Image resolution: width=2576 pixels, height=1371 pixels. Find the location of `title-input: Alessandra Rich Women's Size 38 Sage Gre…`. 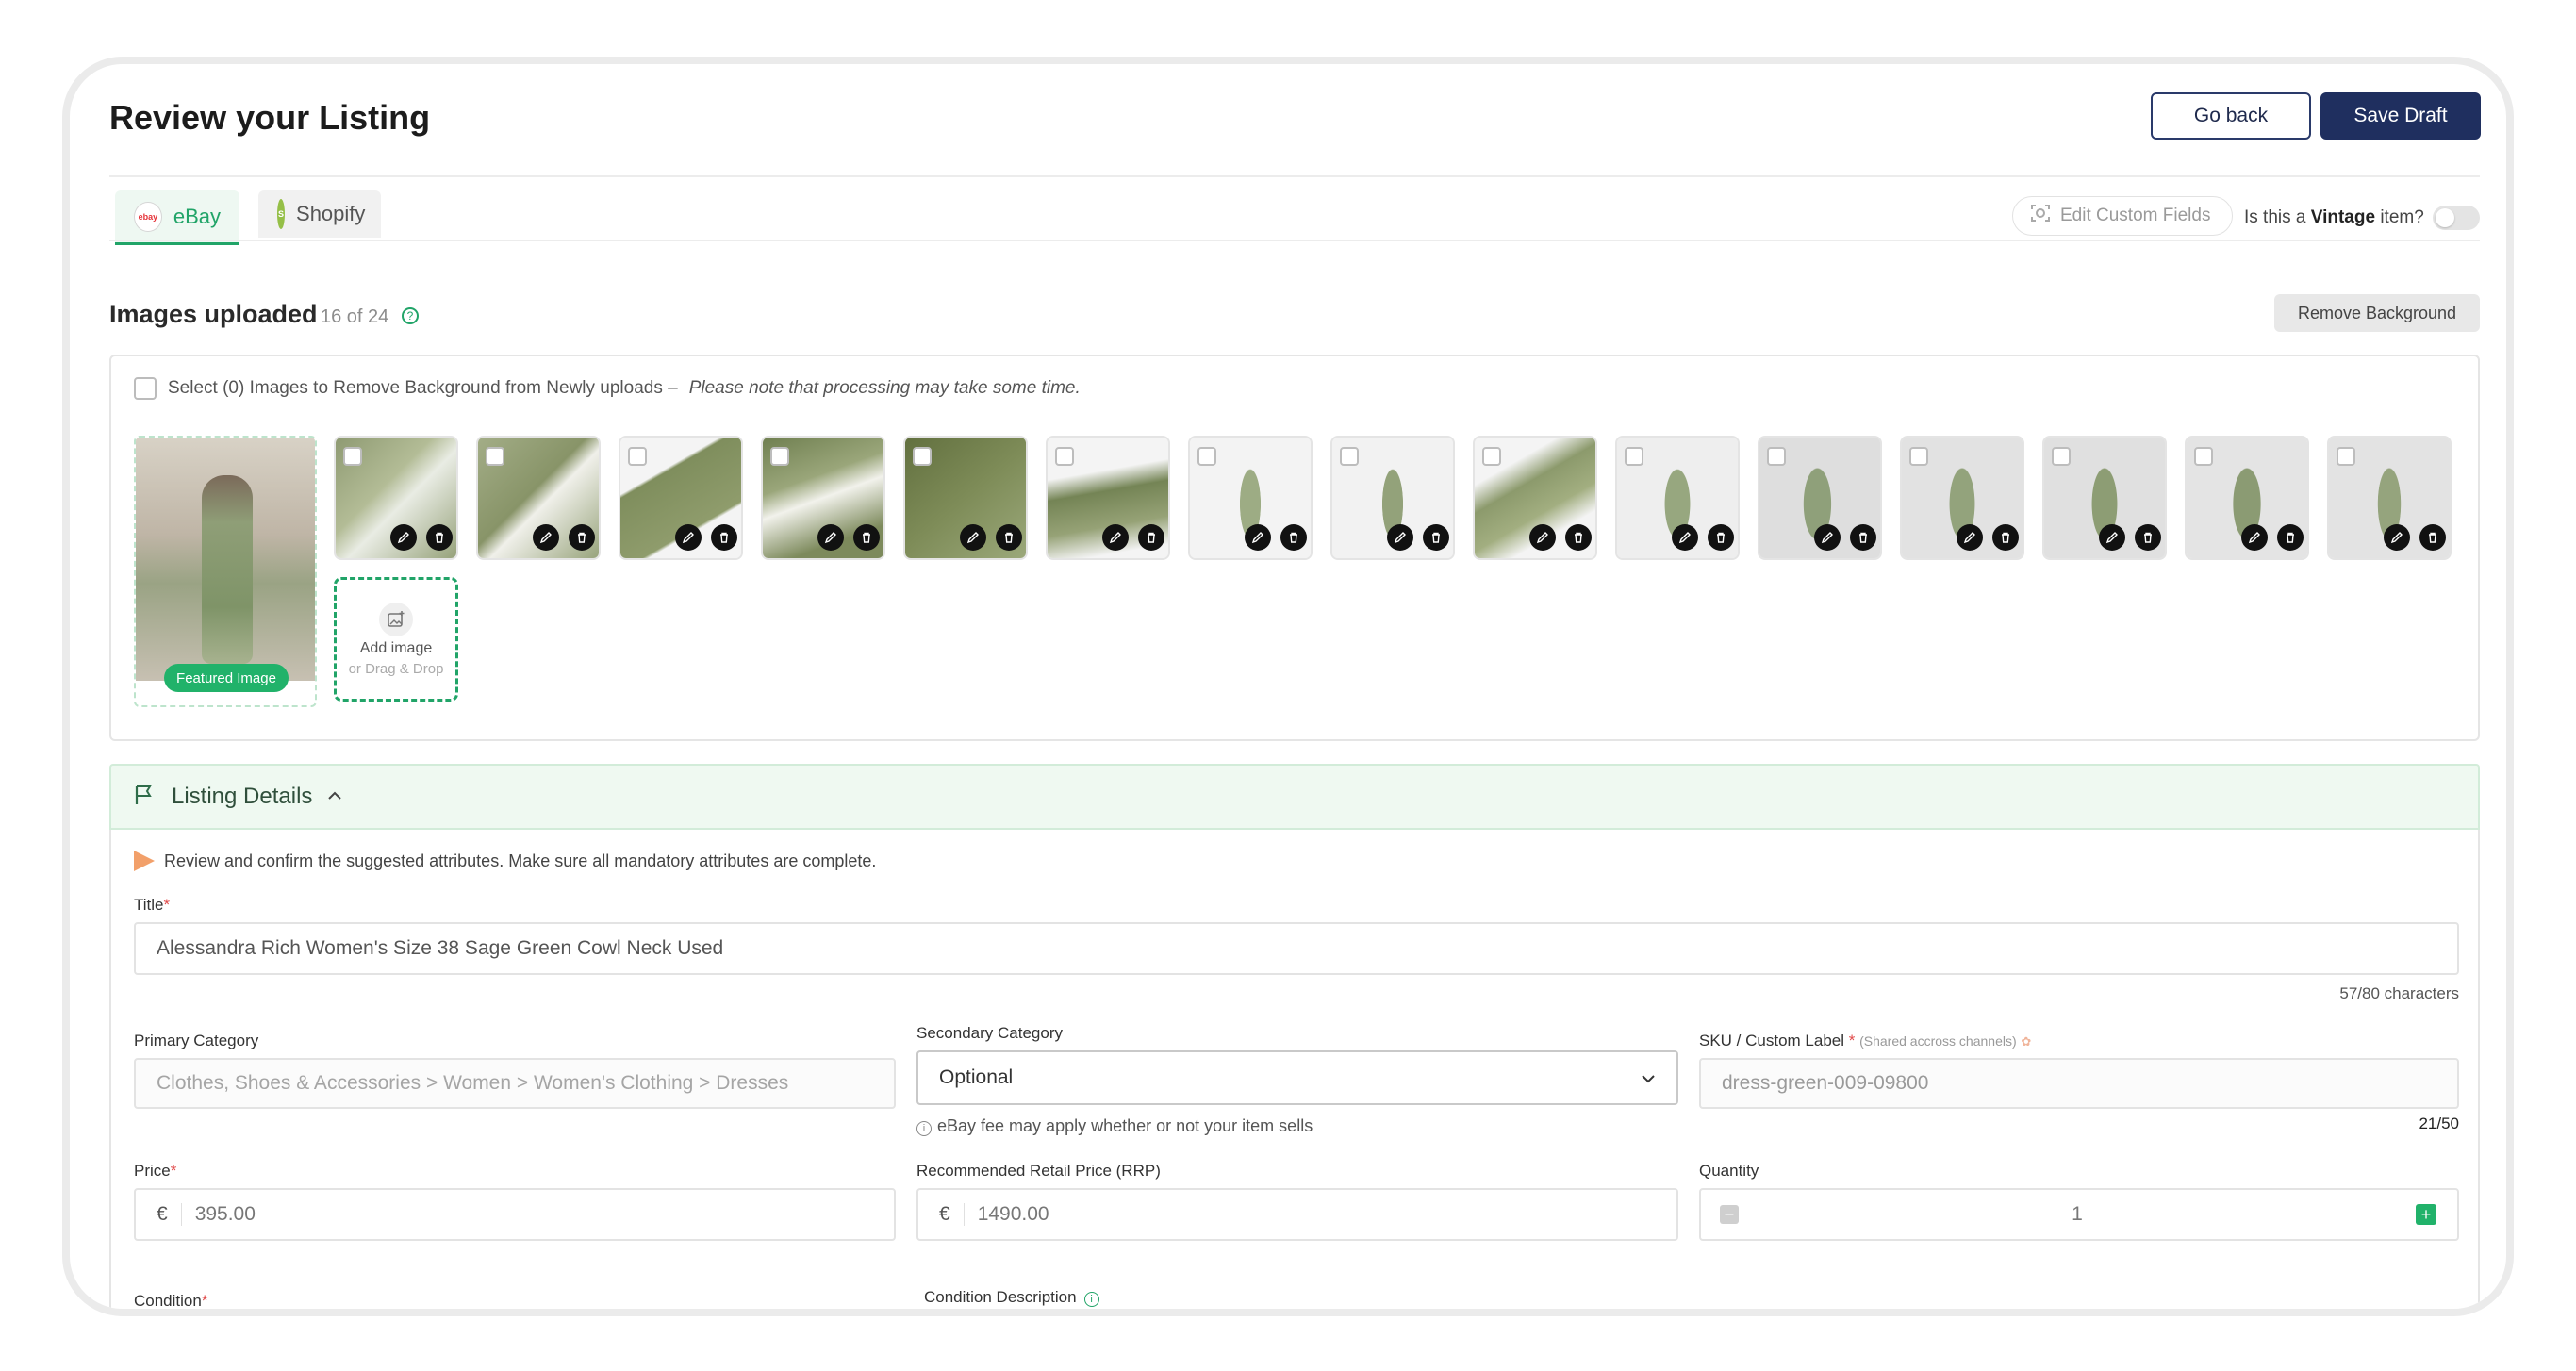

title-input: Alessandra Rich Women's Size 38 Sage Gre… is located at coordinates (1296, 948).